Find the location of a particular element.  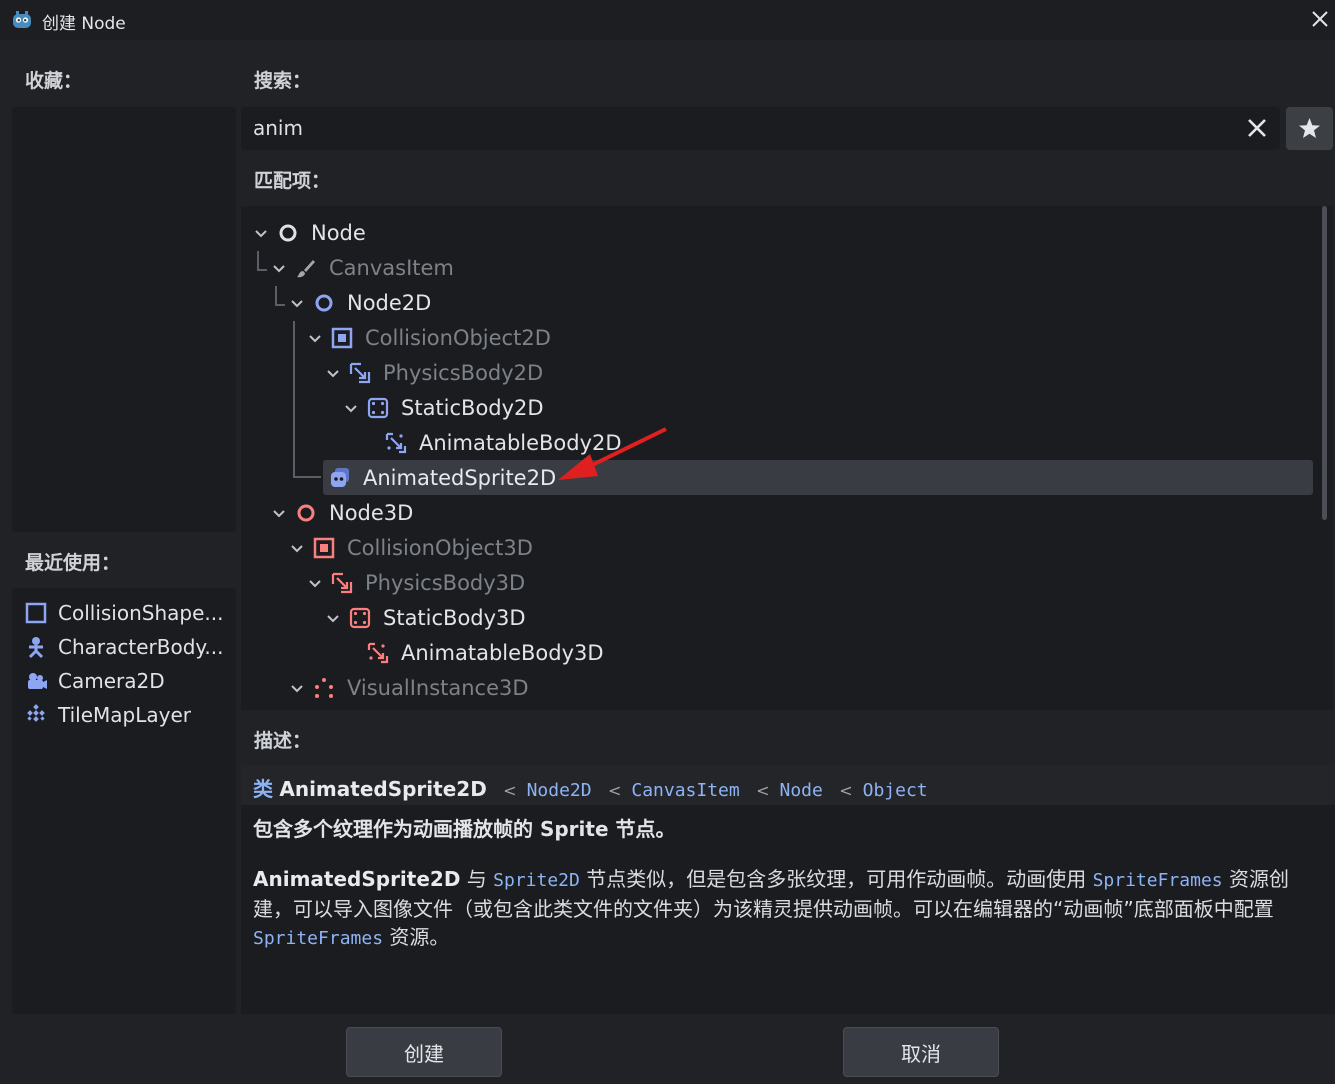

tree-row-label: AnimatableBody2D is located at coordinates (520, 442).